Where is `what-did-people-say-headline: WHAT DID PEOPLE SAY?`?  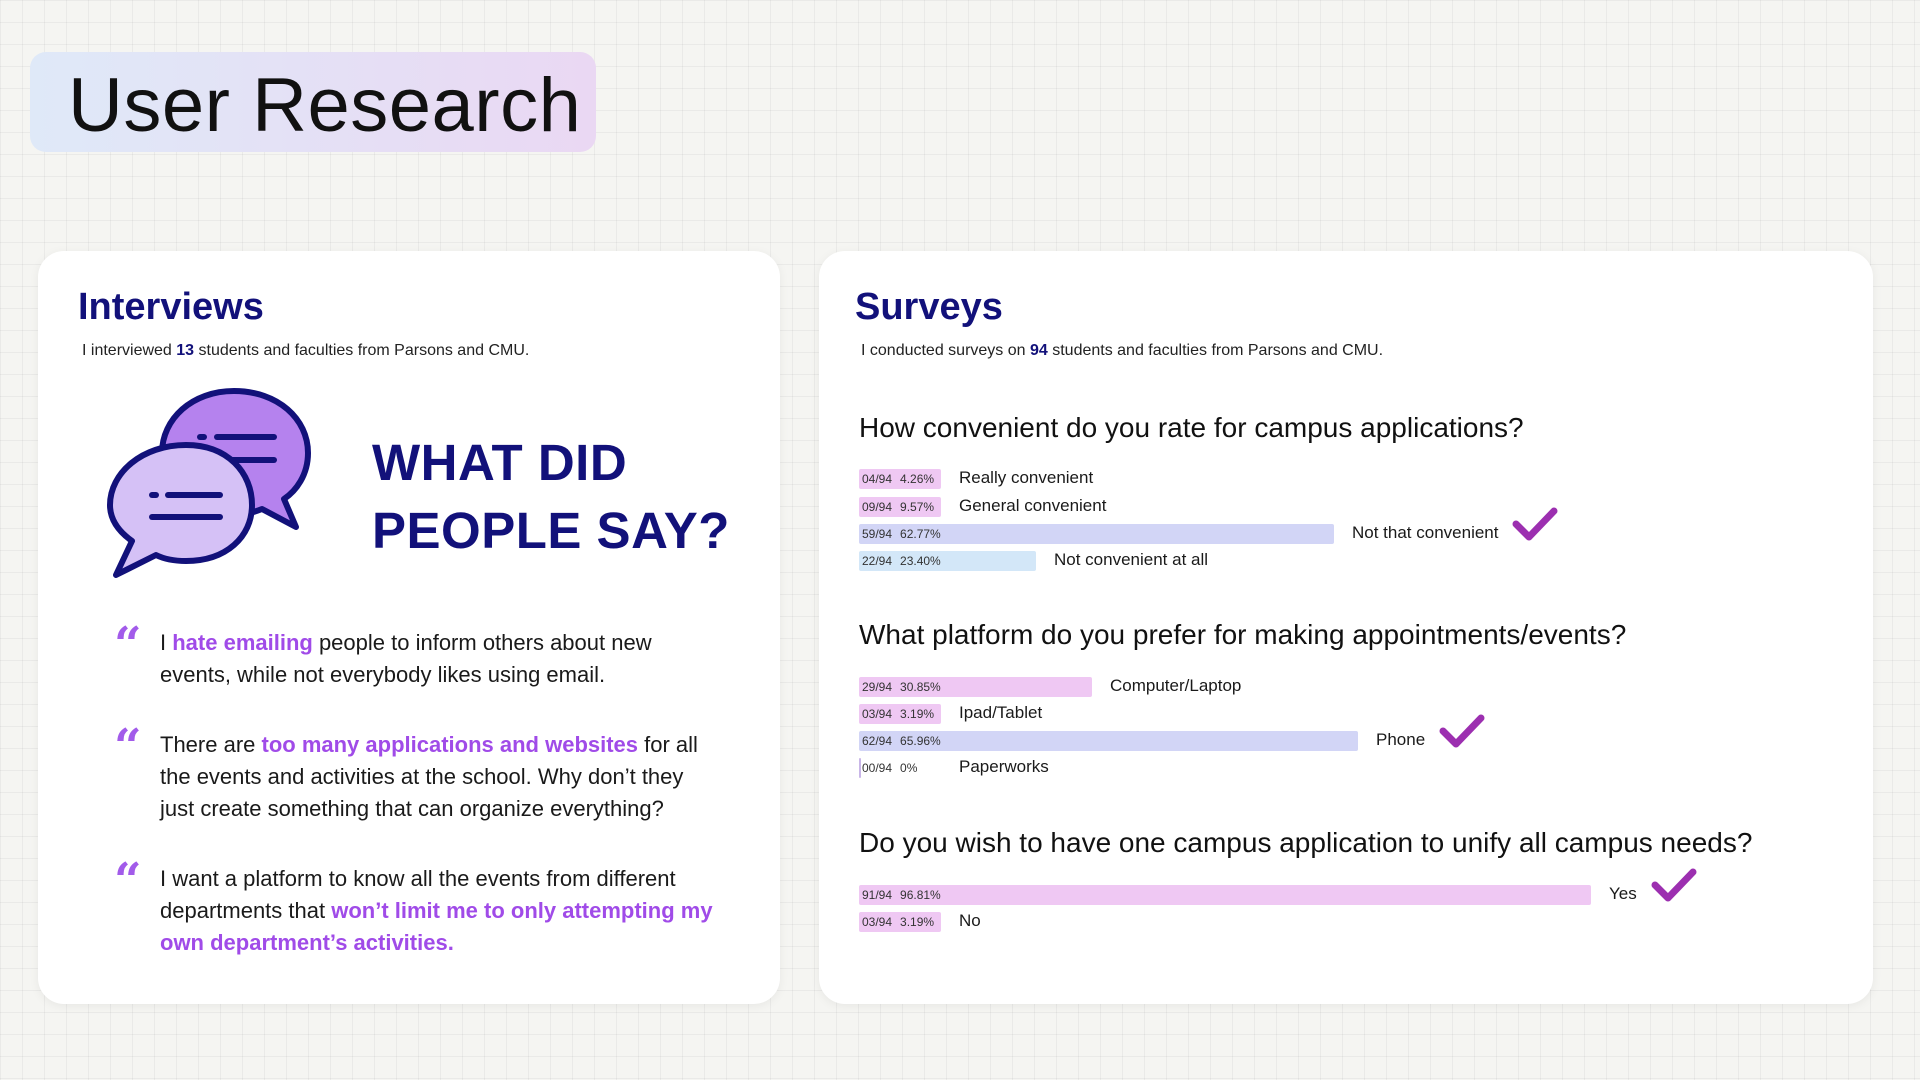 what-did-people-say-headline: WHAT DID PEOPLE SAY? is located at coordinates (551, 497).